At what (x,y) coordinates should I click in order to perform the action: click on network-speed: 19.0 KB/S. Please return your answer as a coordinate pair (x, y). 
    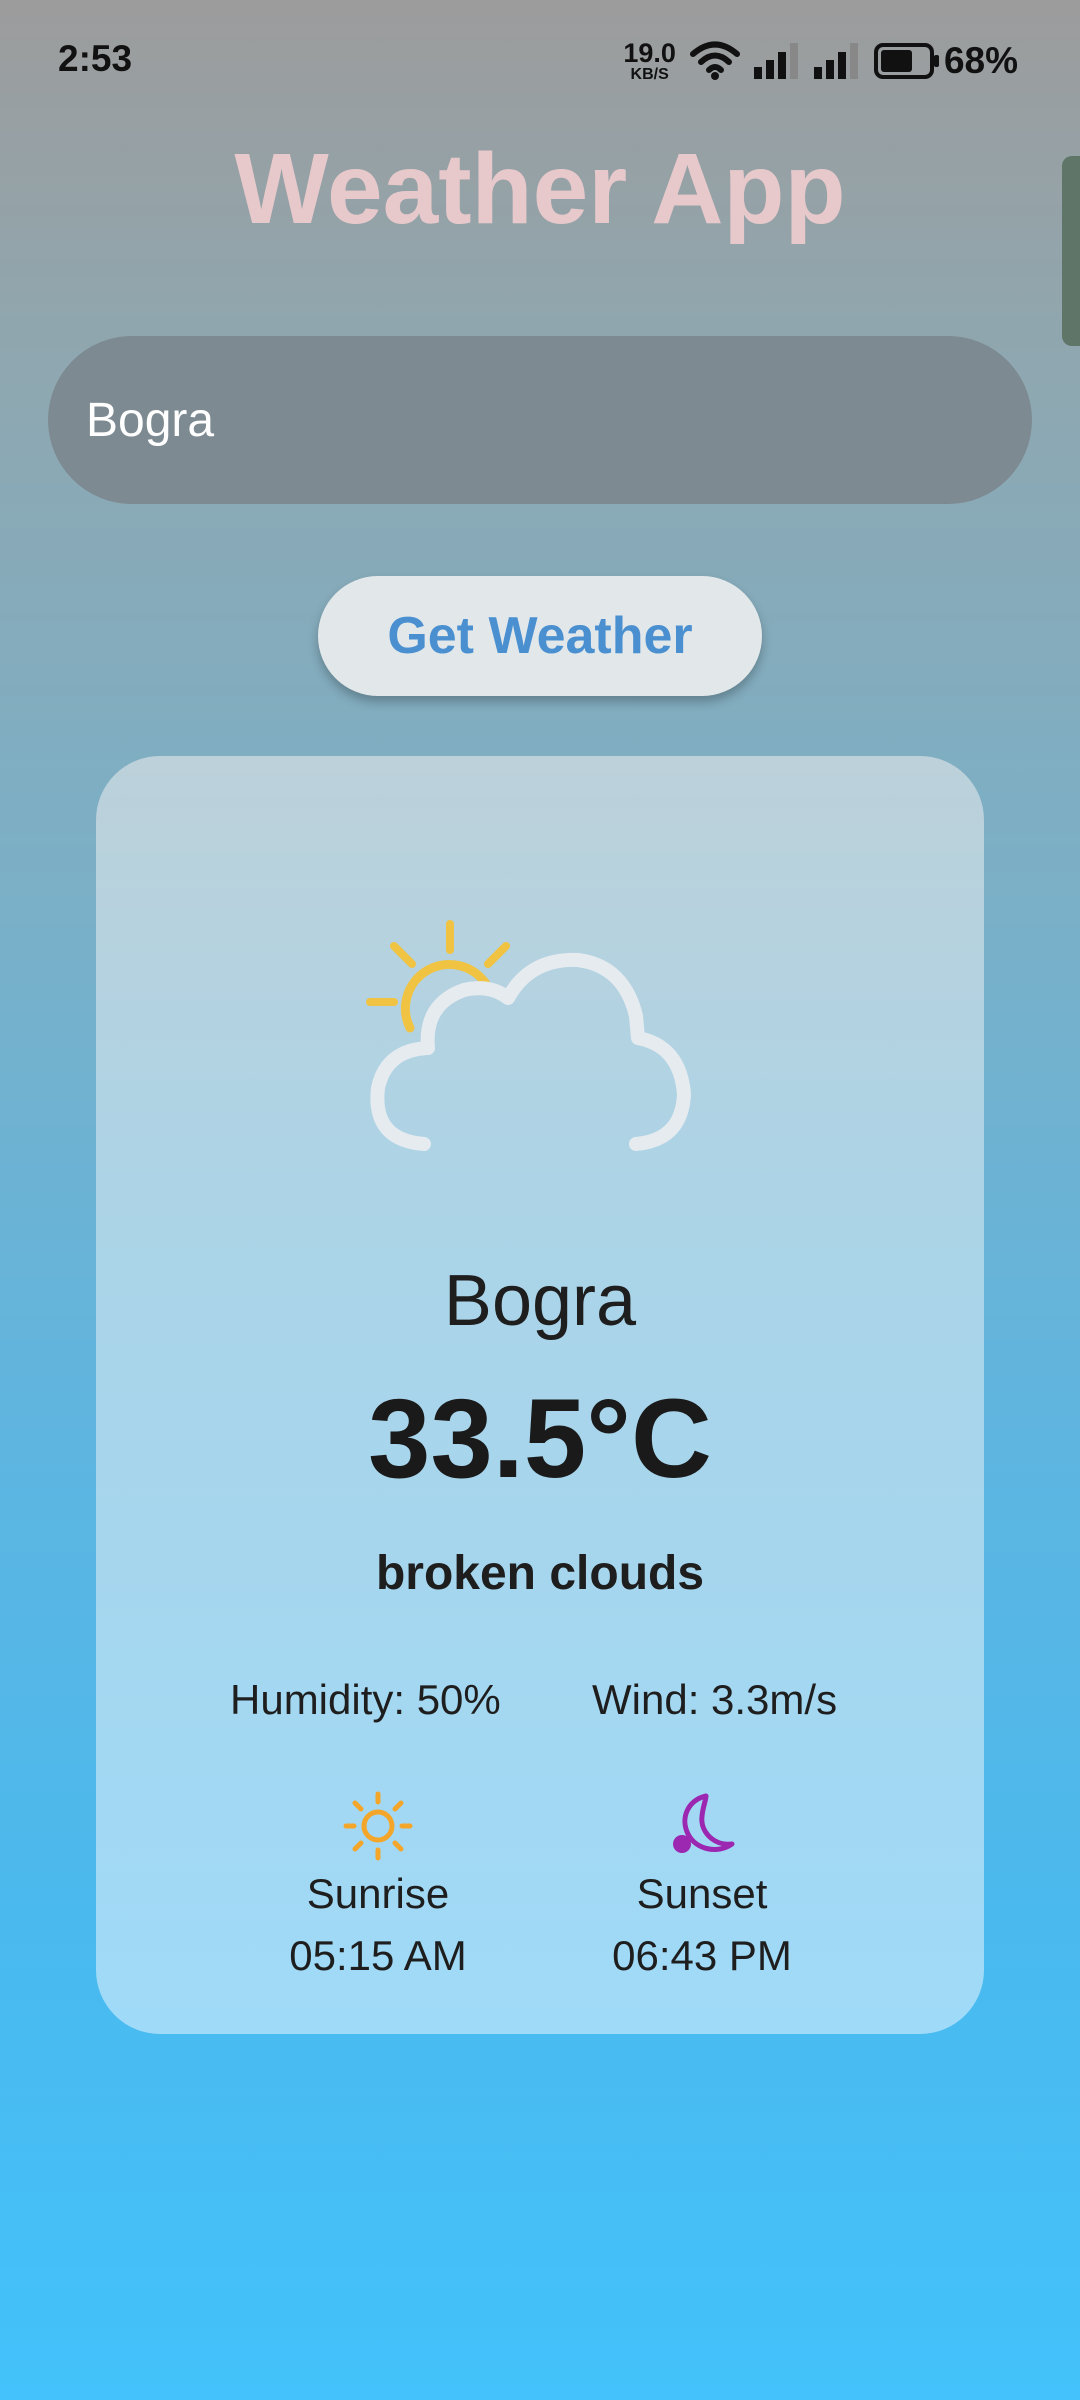
    Looking at the image, I should click on (649, 60).